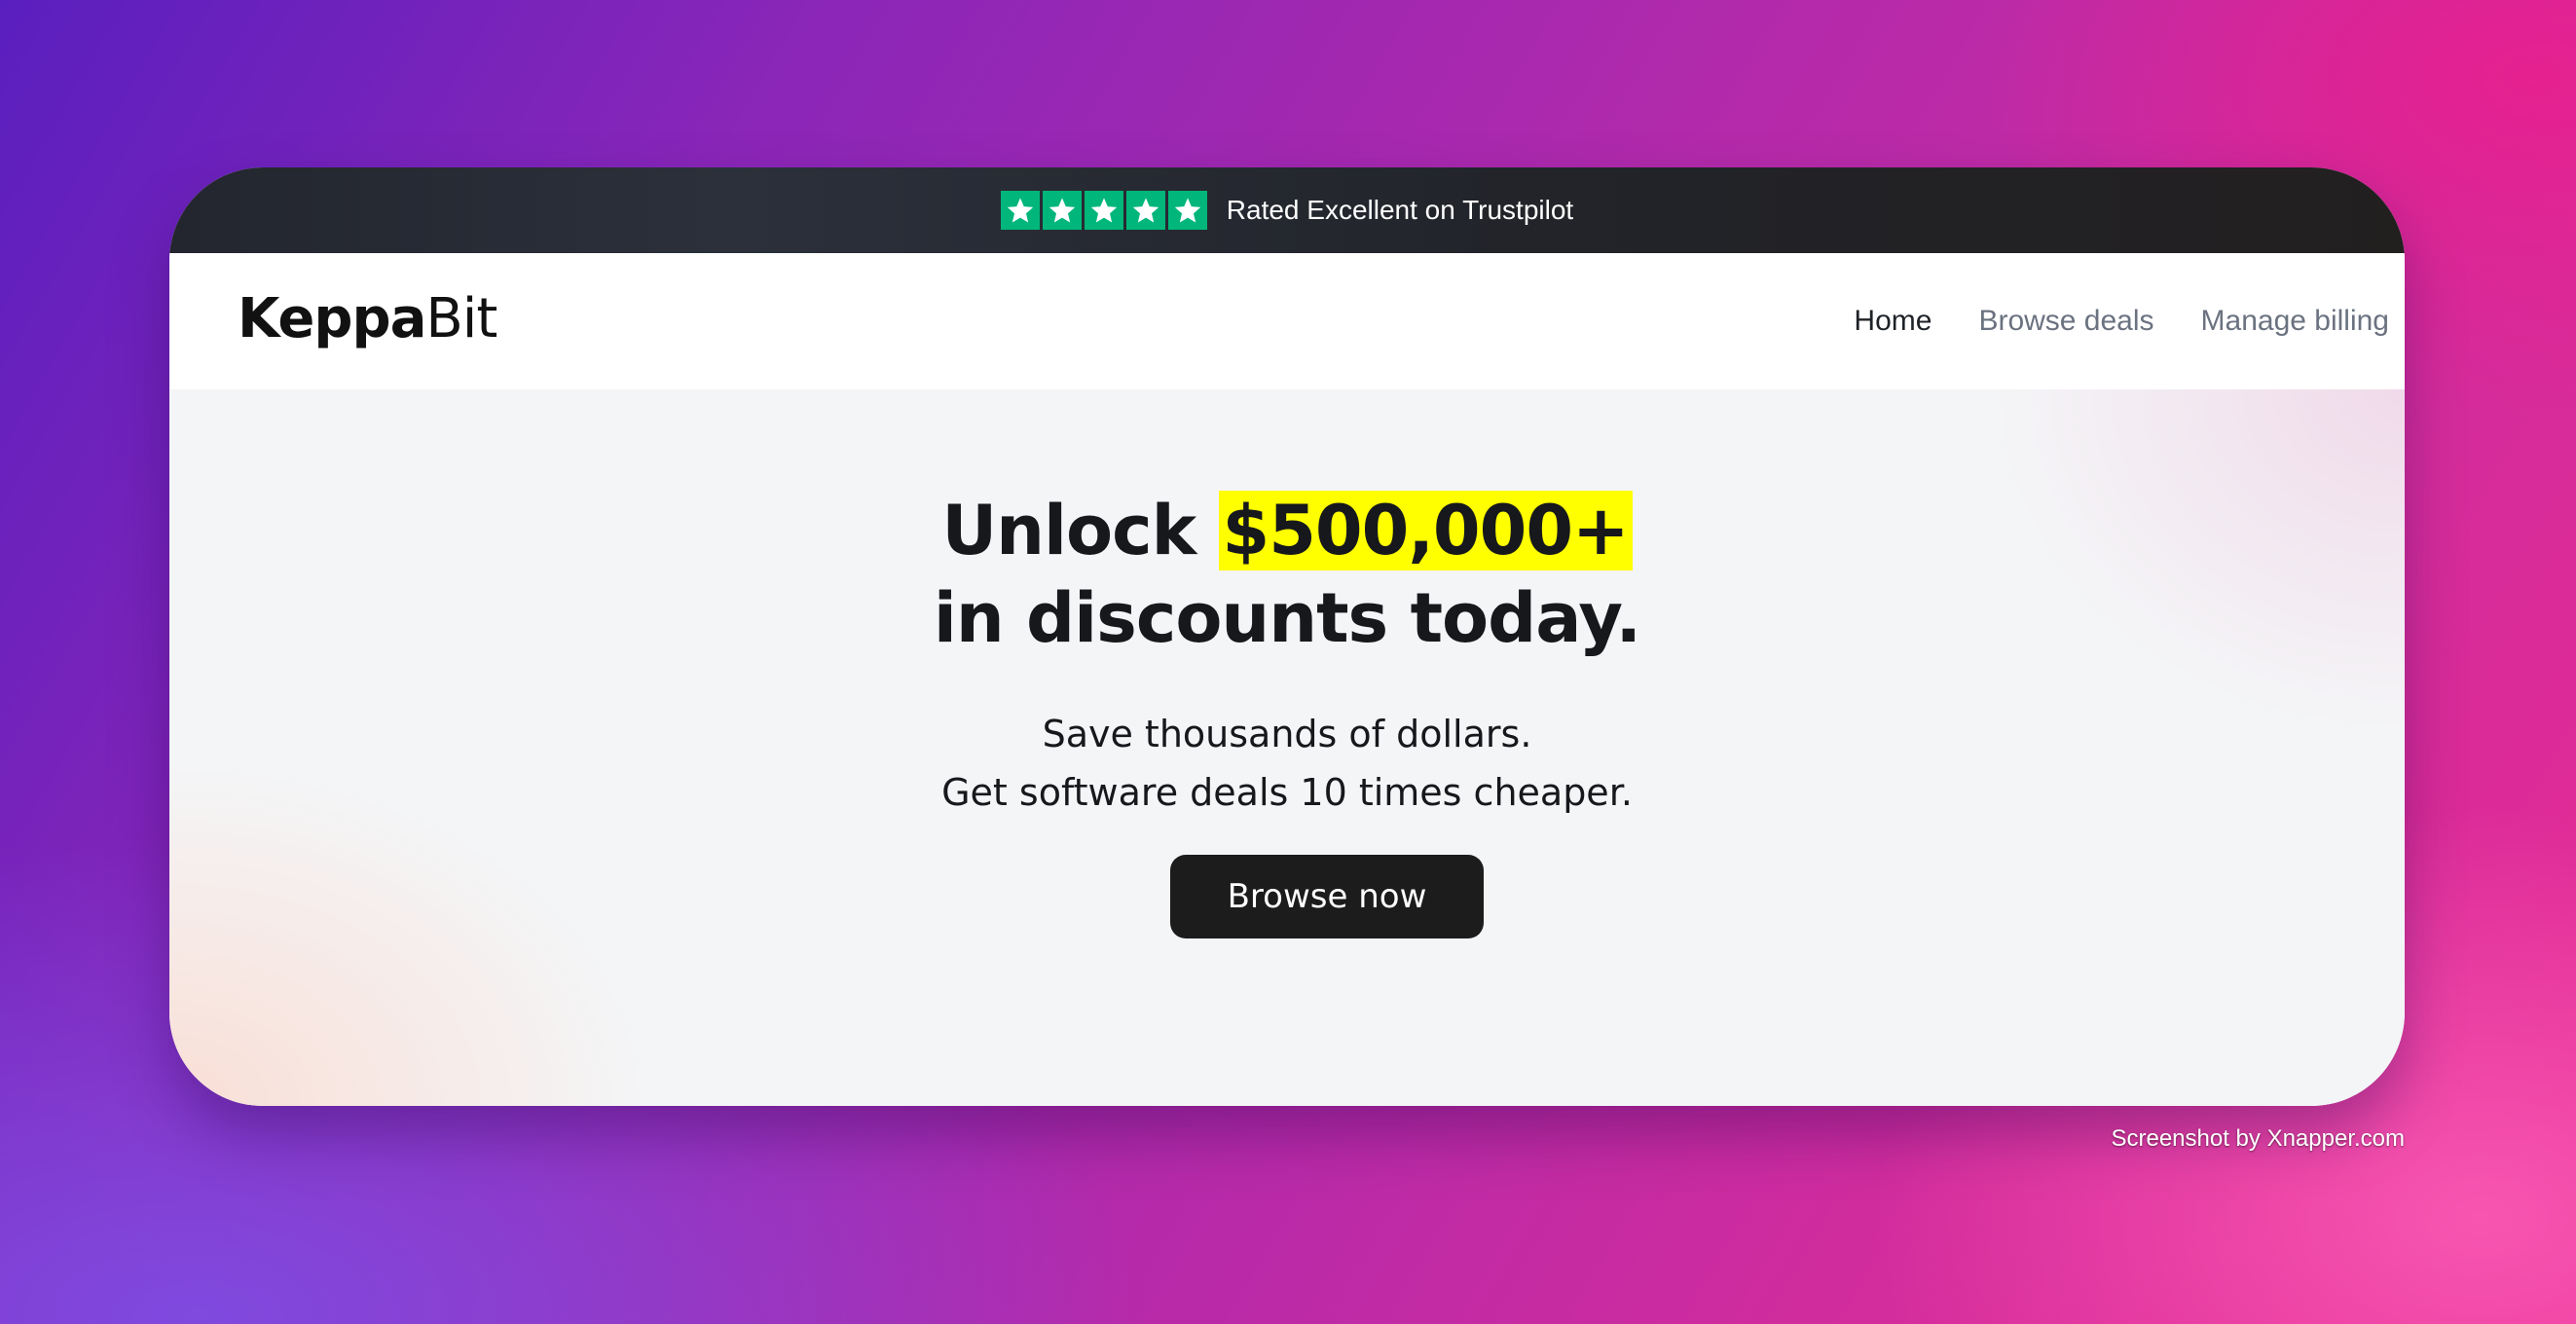 The height and width of the screenshot is (1324, 2576). What do you see at coordinates (1327, 897) in the screenshot?
I see `browse-now-button: Browse now` at bounding box center [1327, 897].